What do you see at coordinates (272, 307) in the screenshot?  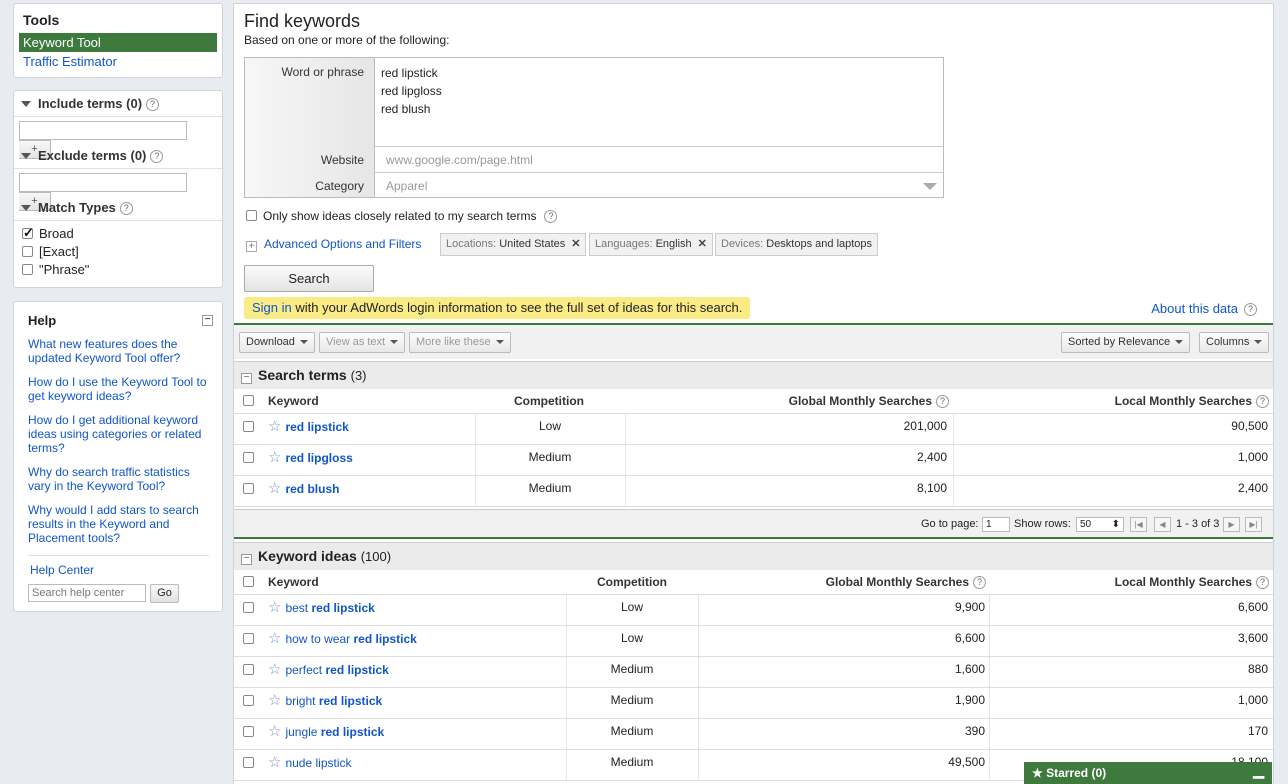 I see `signin-link: Sign in` at bounding box center [272, 307].